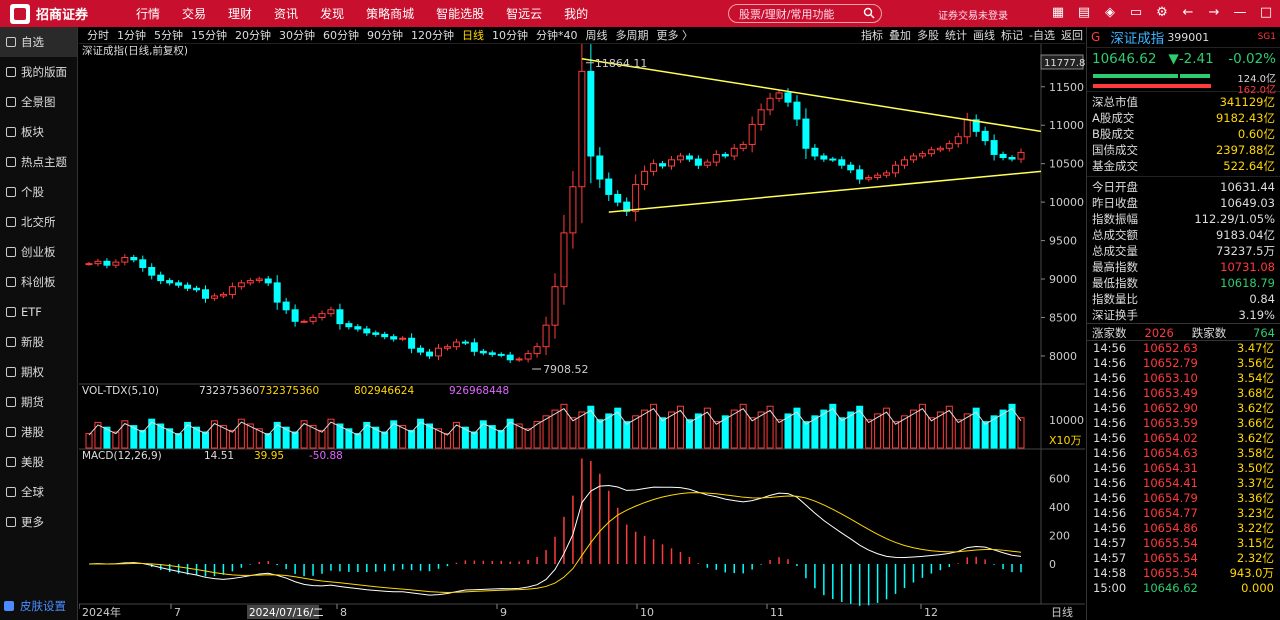  What do you see at coordinates (1072, 35) in the screenshot?
I see `chart-tool-button: 返回` at bounding box center [1072, 35].